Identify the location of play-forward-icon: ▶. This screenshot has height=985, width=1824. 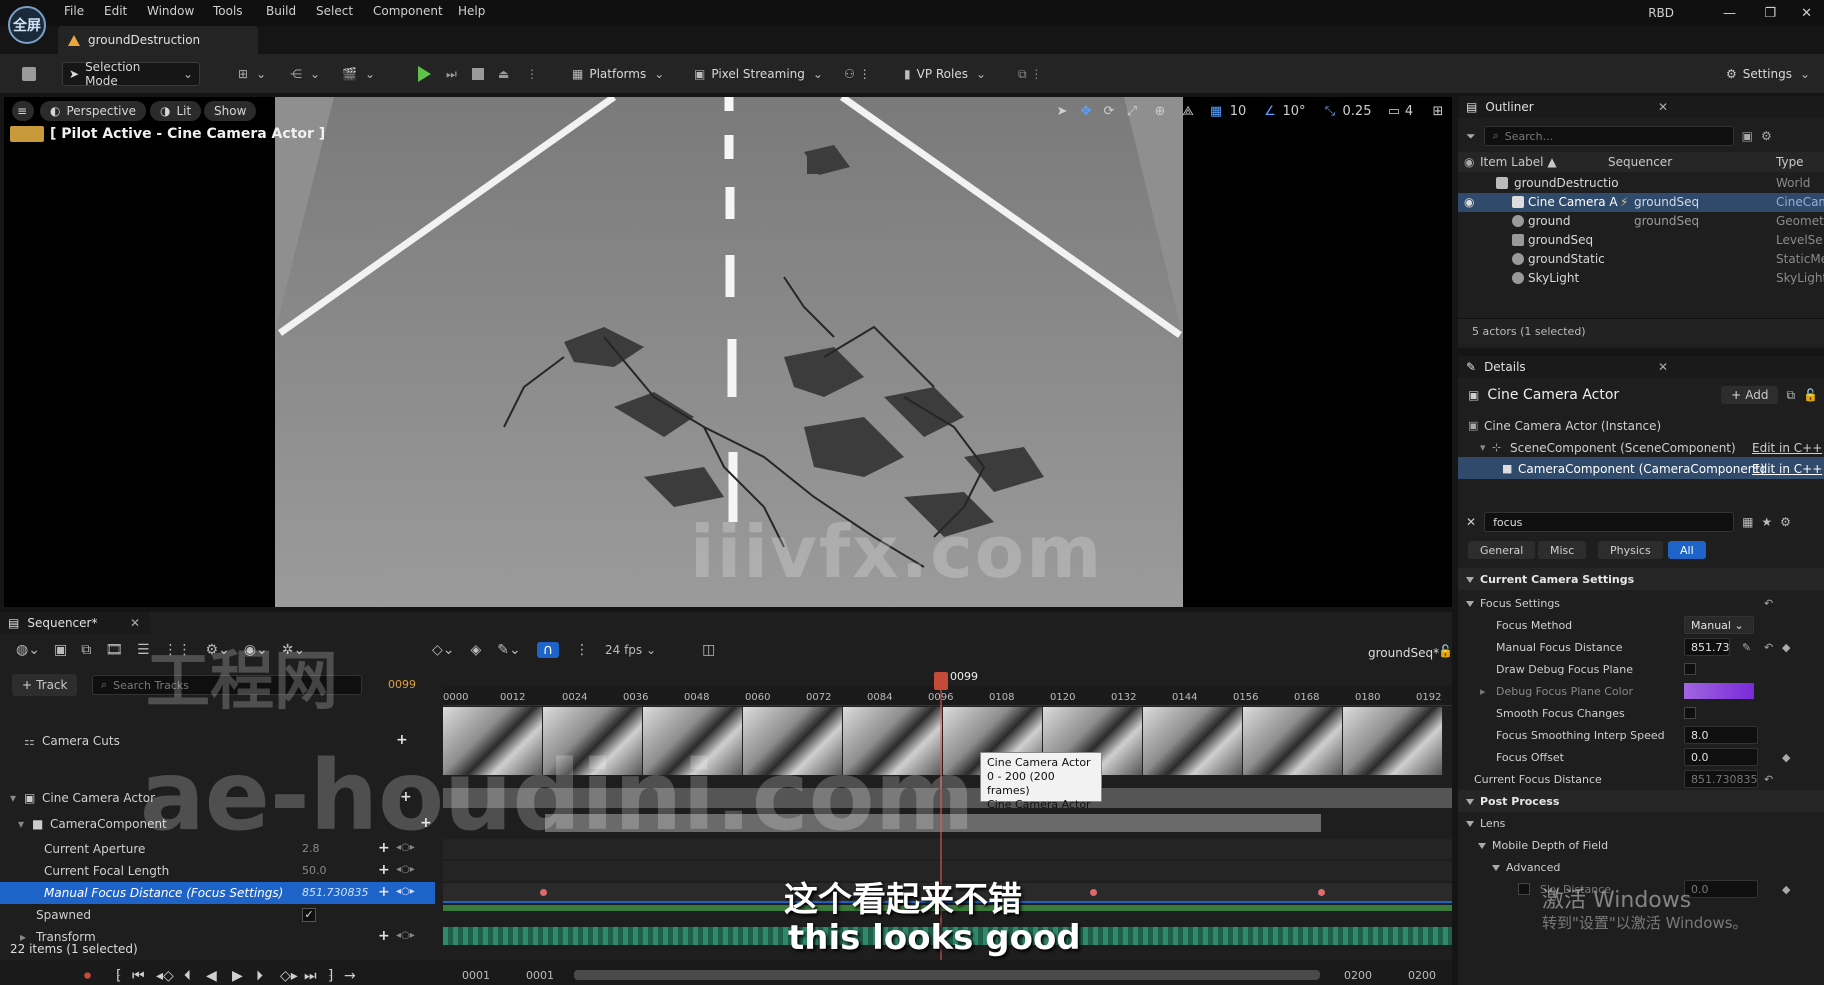
(237, 976).